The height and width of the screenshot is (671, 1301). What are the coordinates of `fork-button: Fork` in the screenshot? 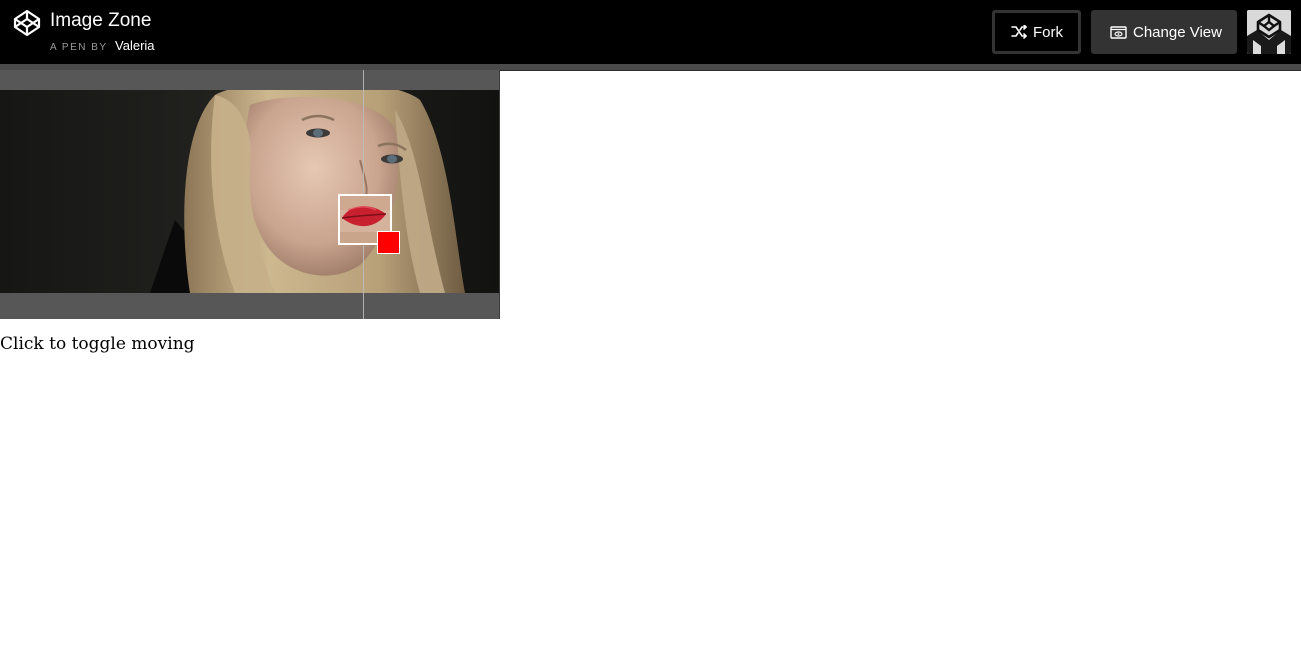 It's located at (1036, 32).